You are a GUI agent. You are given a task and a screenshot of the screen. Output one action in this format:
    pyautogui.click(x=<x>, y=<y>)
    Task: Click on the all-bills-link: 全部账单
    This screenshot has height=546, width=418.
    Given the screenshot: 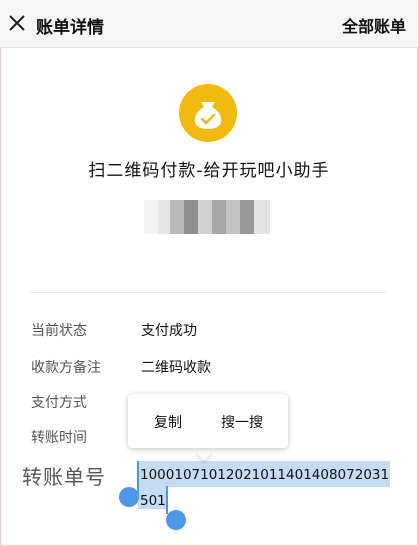 What is the action you would take?
    pyautogui.click(x=374, y=25)
    